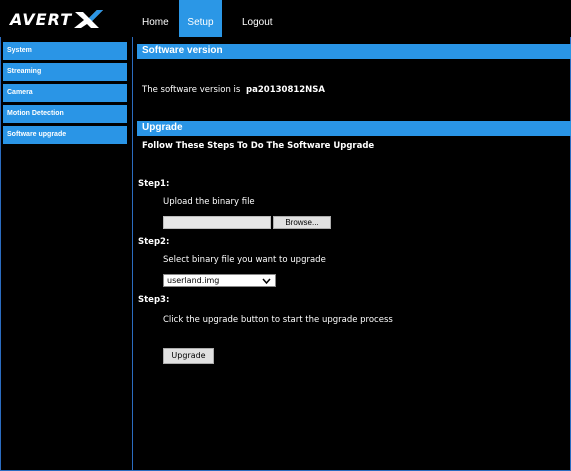  I want to click on step2-title: Step2:, so click(154, 242).